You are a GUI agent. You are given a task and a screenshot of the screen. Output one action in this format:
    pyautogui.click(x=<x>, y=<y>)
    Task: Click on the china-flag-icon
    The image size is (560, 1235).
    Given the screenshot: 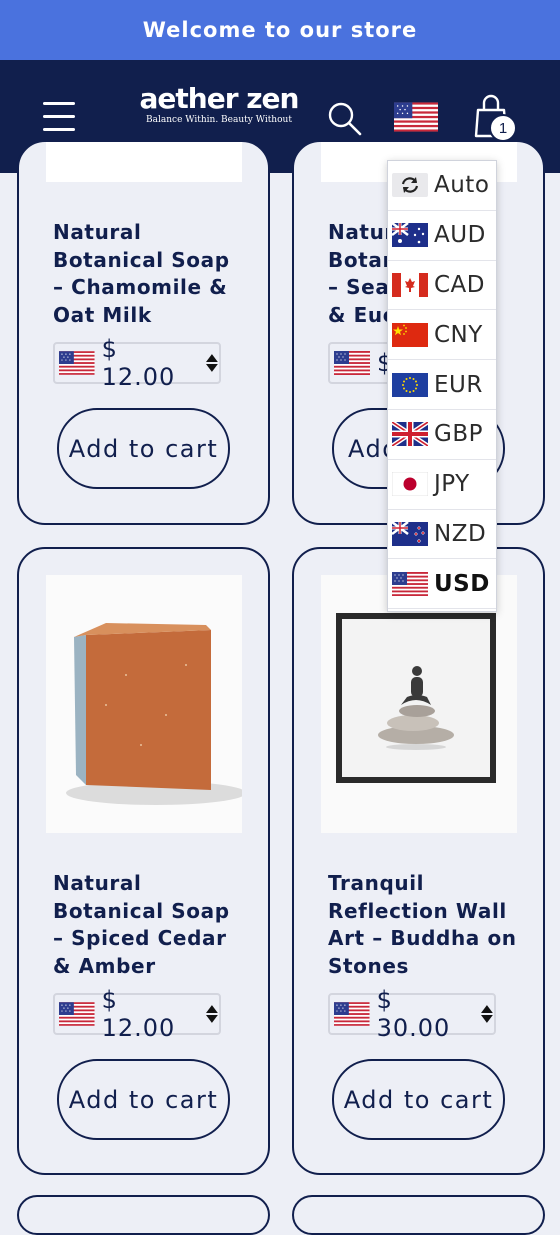 What is the action you would take?
    pyautogui.click(x=410, y=335)
    